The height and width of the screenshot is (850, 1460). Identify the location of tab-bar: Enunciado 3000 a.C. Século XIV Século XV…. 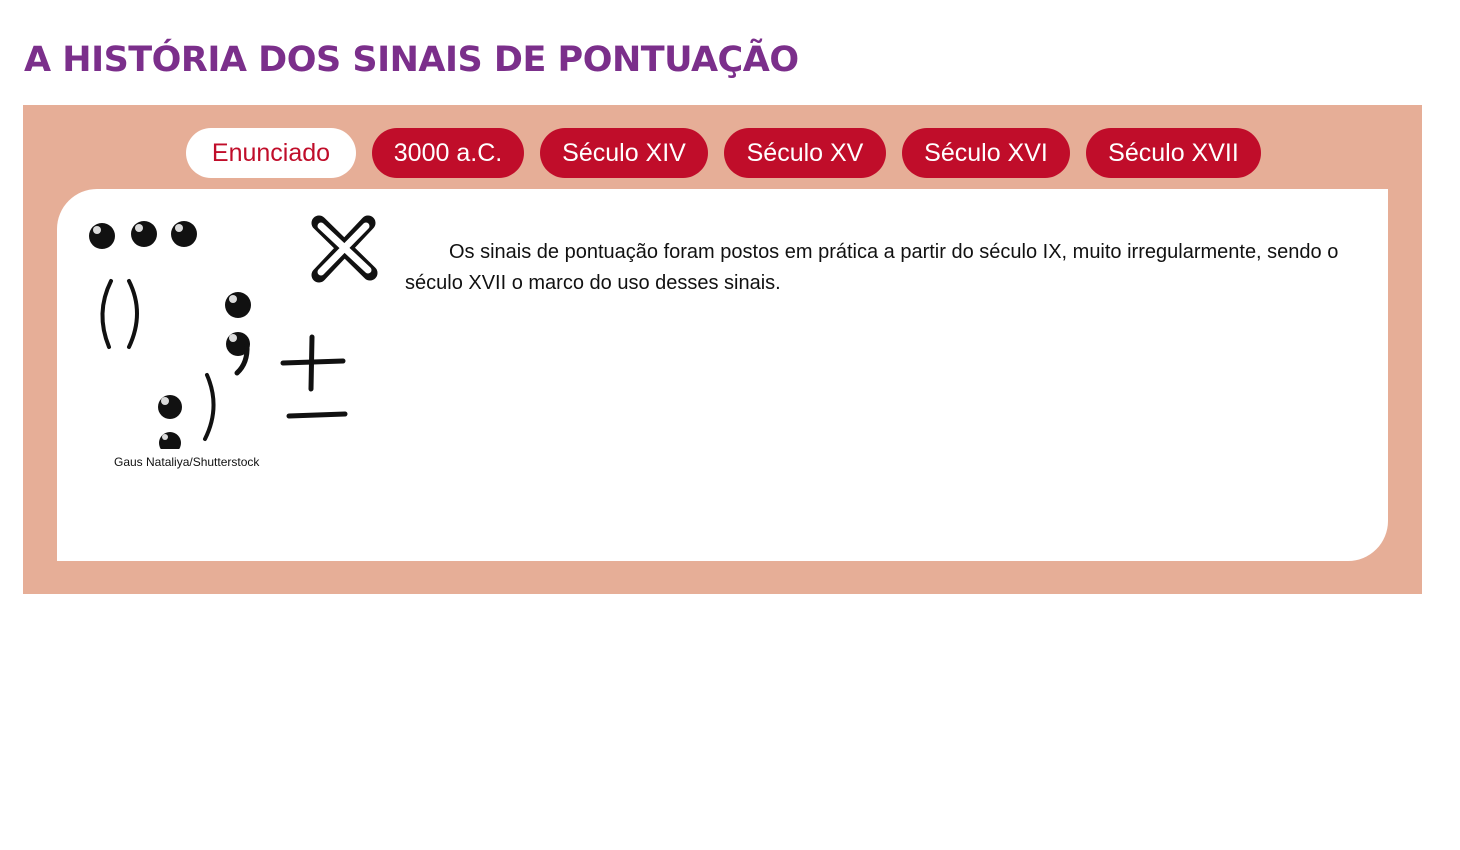
(723, 153).